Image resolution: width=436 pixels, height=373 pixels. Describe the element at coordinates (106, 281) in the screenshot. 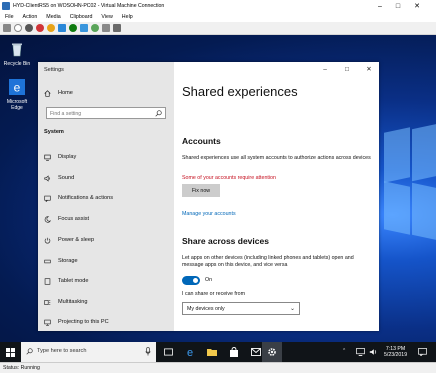

I see `nav-tablet-mode: Tablet mode` at that location.